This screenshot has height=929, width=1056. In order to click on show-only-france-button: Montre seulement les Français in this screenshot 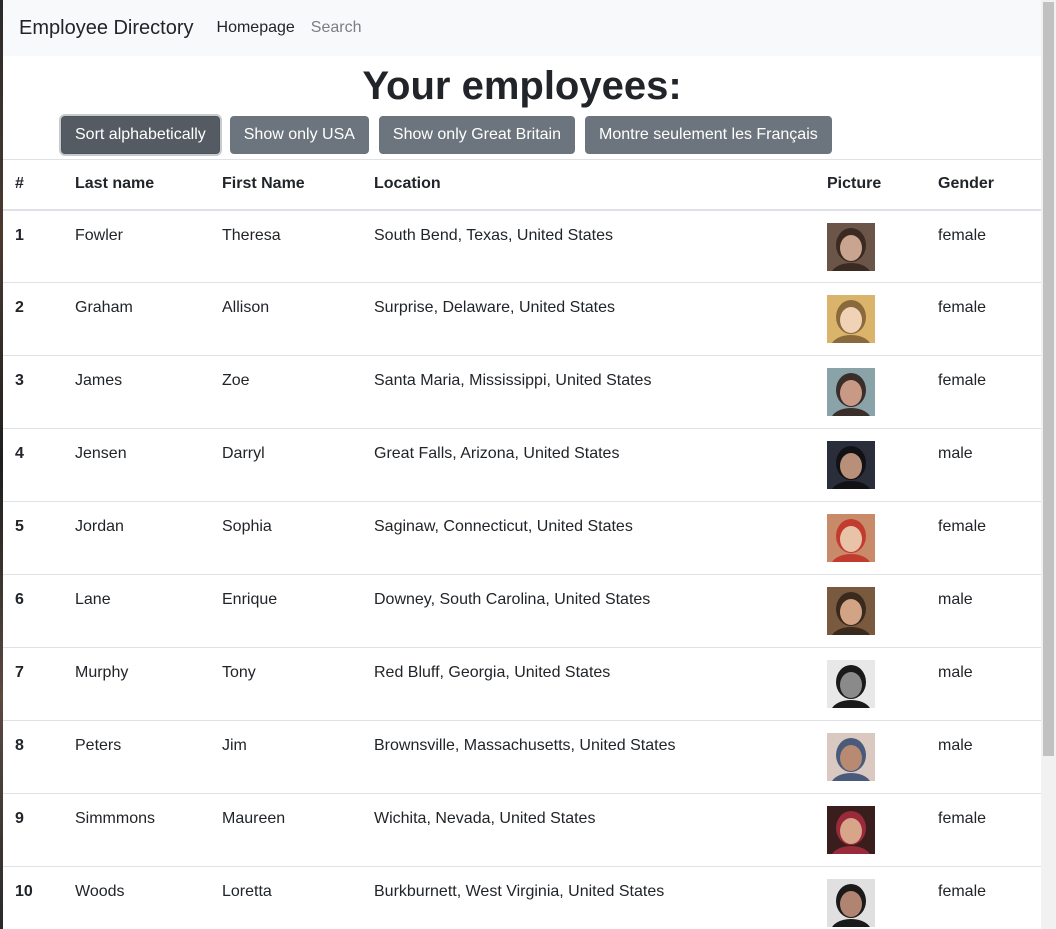, I will do `click(708, 135)`.